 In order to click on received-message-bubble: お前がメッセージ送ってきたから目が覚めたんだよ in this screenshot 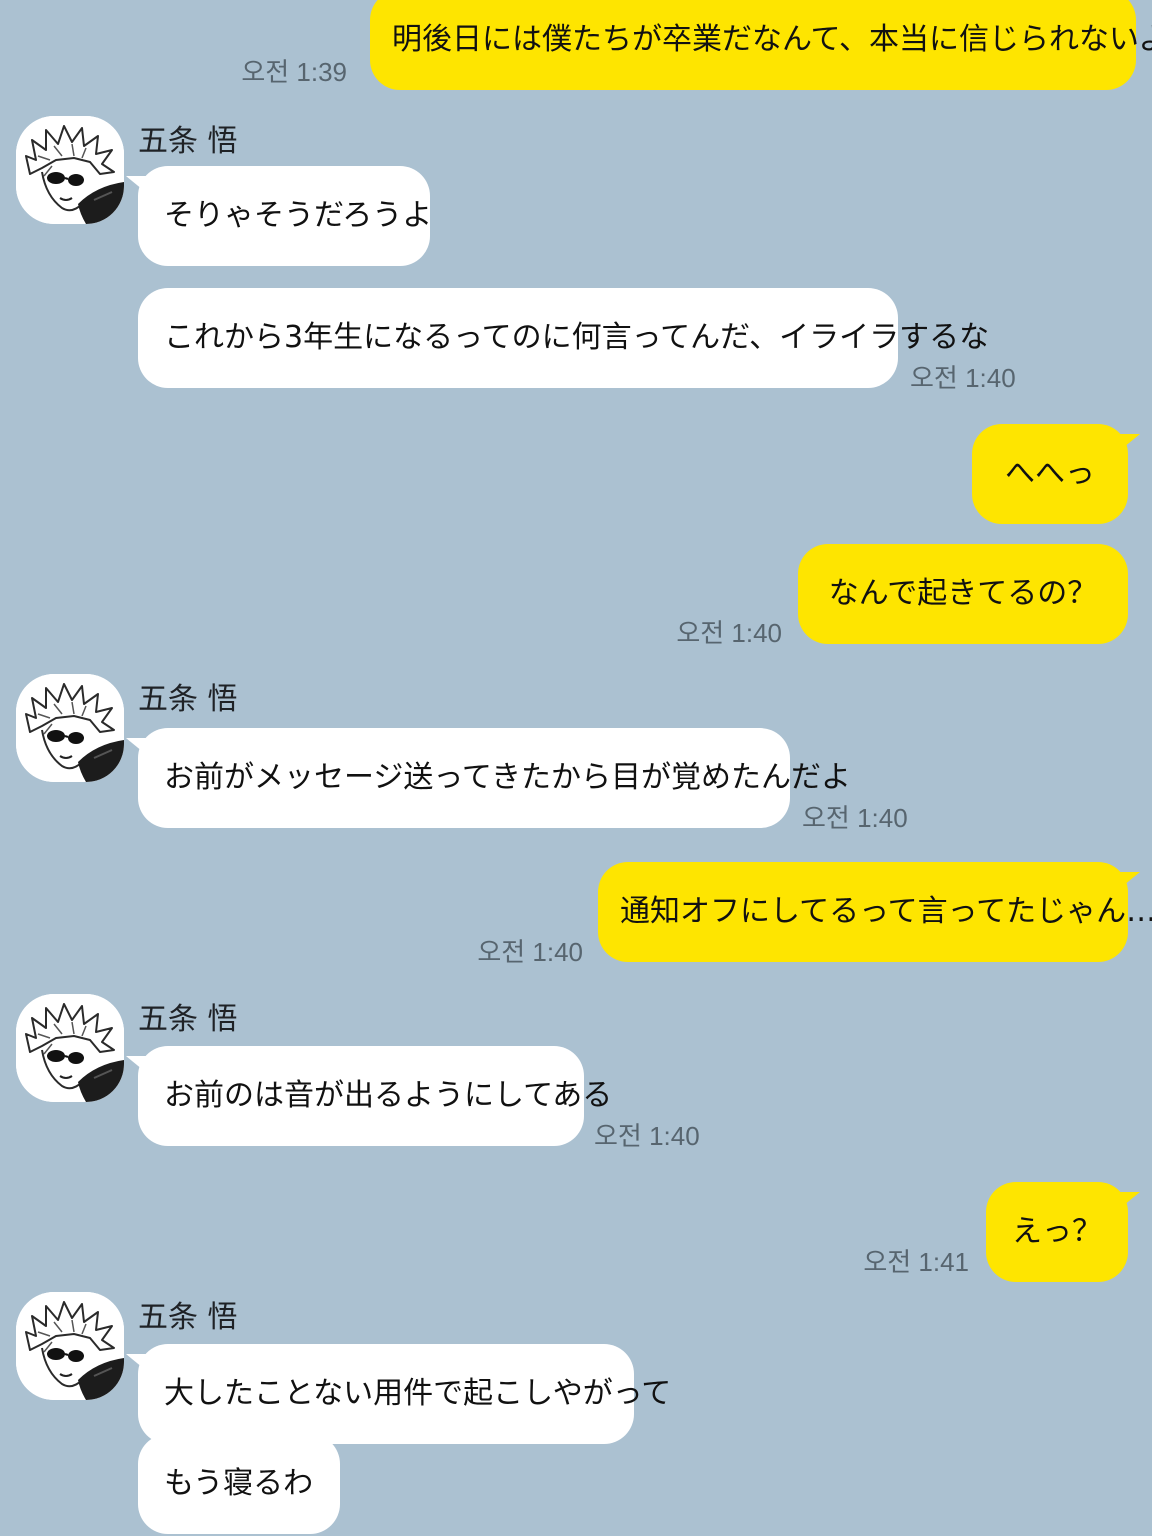, I will do `click(488, 778)`.